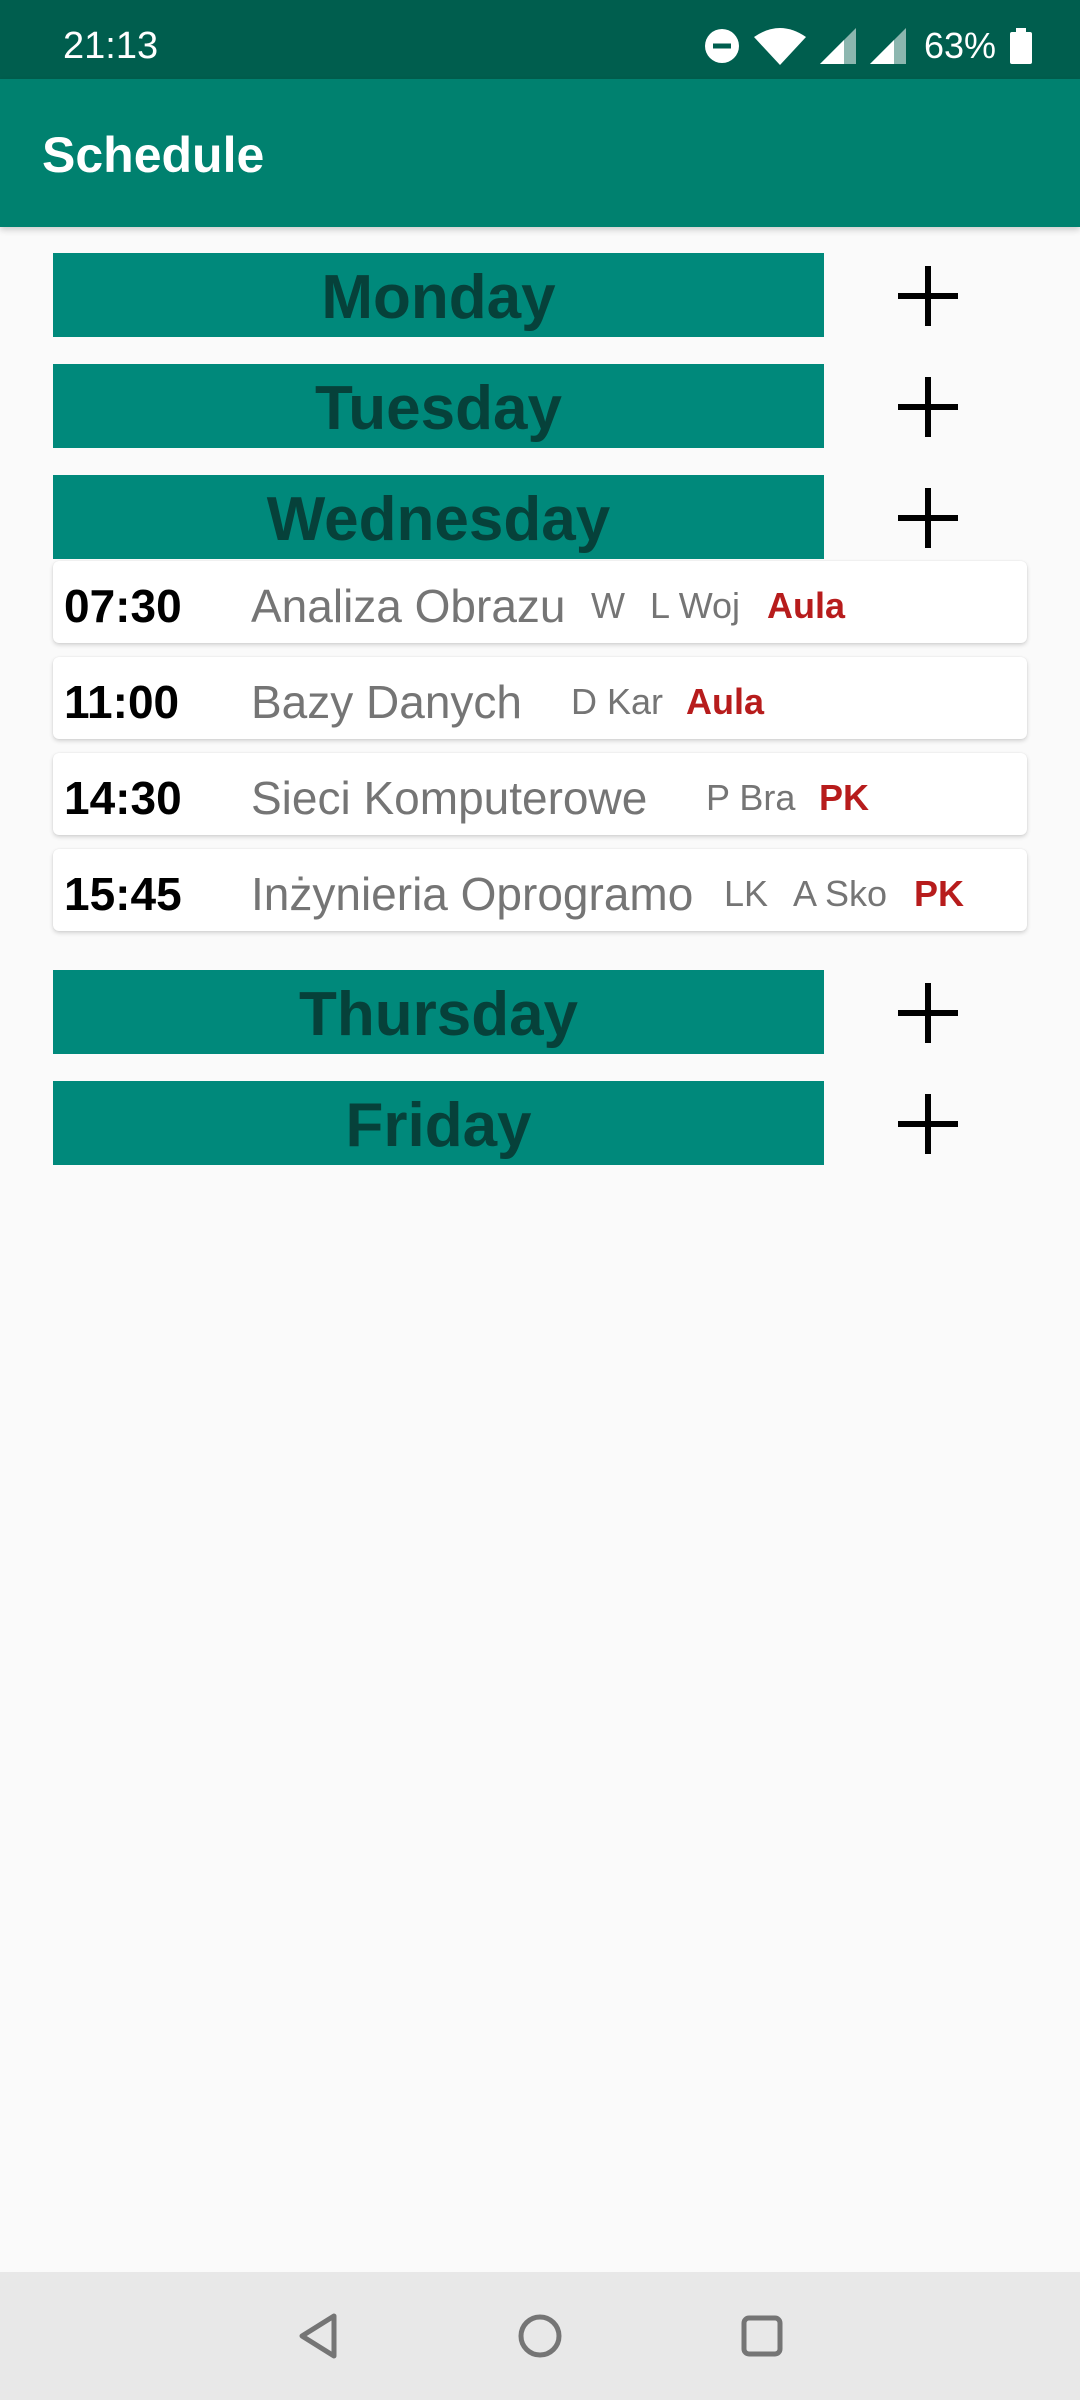  Describe the element at coordinates (751, 797) in the screenshot. I see `class-teacher: P Bra` at that location.